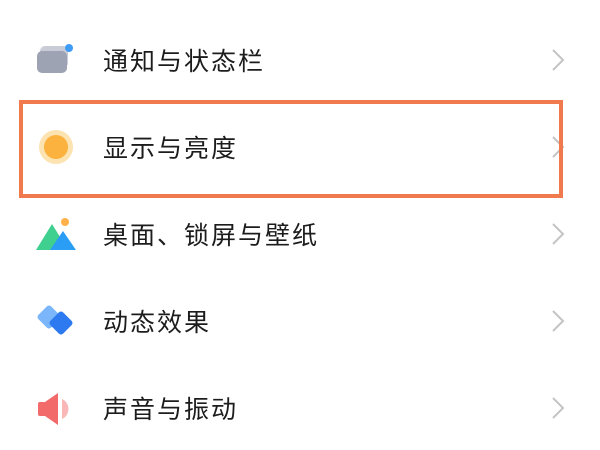 This screenshot has height=450, width=600. Describe the element at coordinates (56, 147) in the screenshot. I see `display-brightness-icon` at that location.